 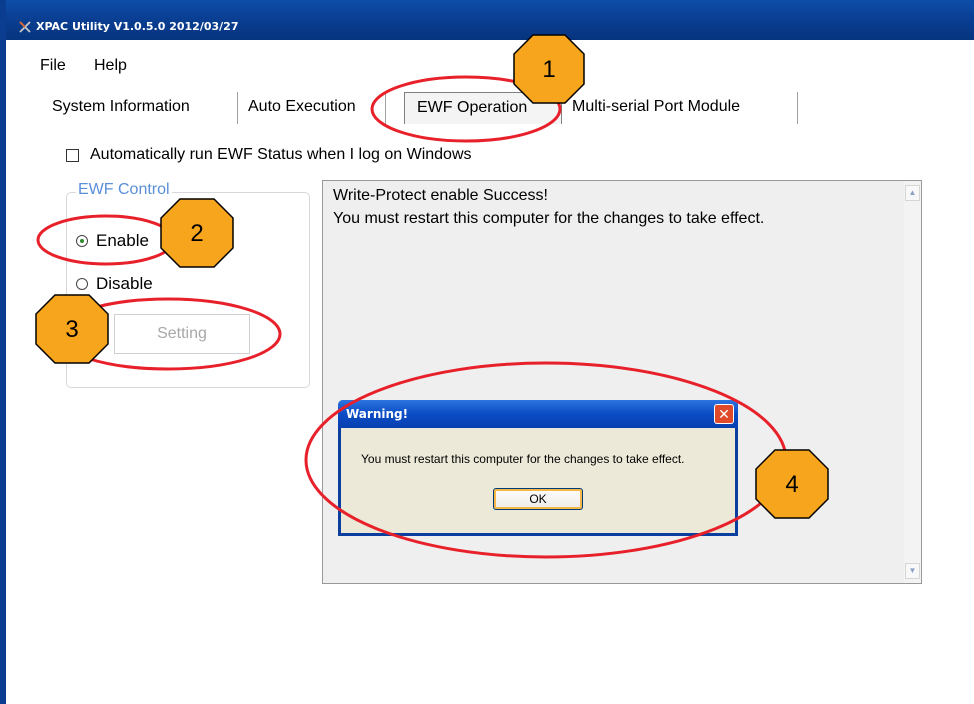 I want to click on tab-multi-serial-port-module: Multi-serial Port Module, so click(x=685, y=108).